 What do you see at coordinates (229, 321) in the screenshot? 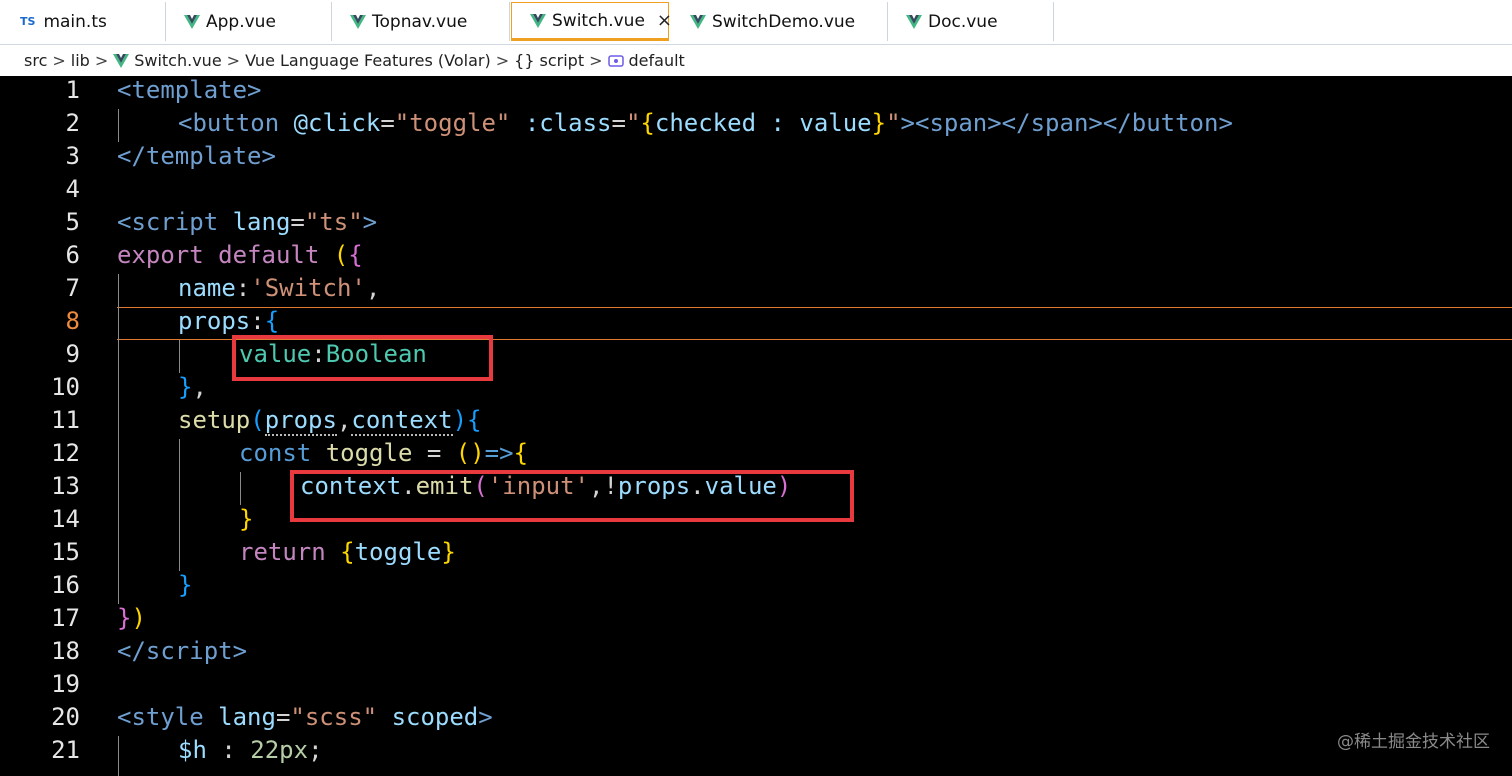
I see `code-line-8: props:{` at bounding box center [229, 321].